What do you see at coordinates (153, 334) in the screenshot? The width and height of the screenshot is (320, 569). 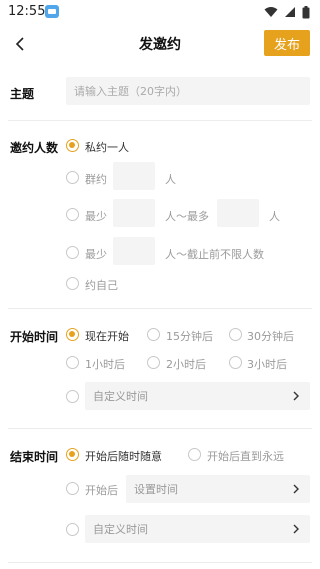 I see `radio-start-15min` at bounding box center [153, 334].